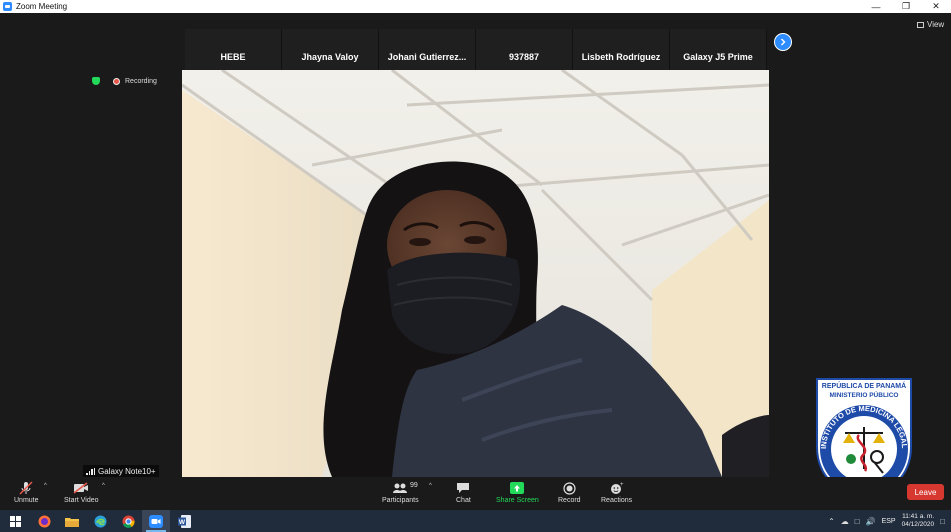  I want to click on share-screen-button: Share Screen, so click(517, 492).